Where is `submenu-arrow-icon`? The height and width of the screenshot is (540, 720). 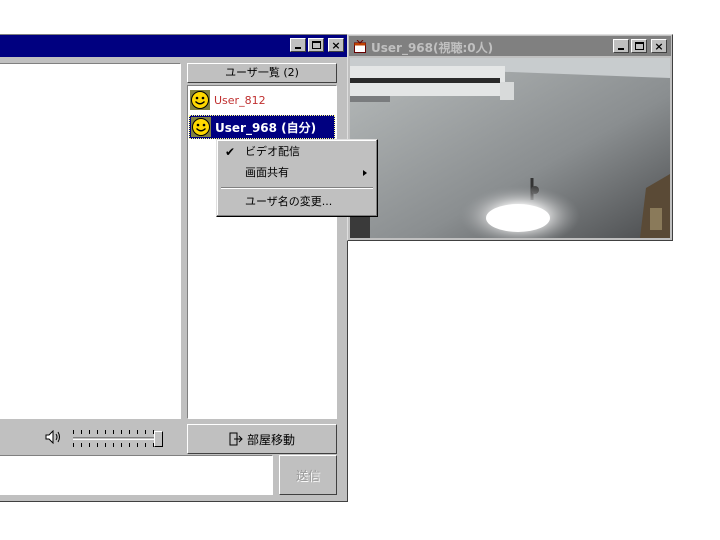
submenu-arrow-icon is located at coordinates (365, 173).